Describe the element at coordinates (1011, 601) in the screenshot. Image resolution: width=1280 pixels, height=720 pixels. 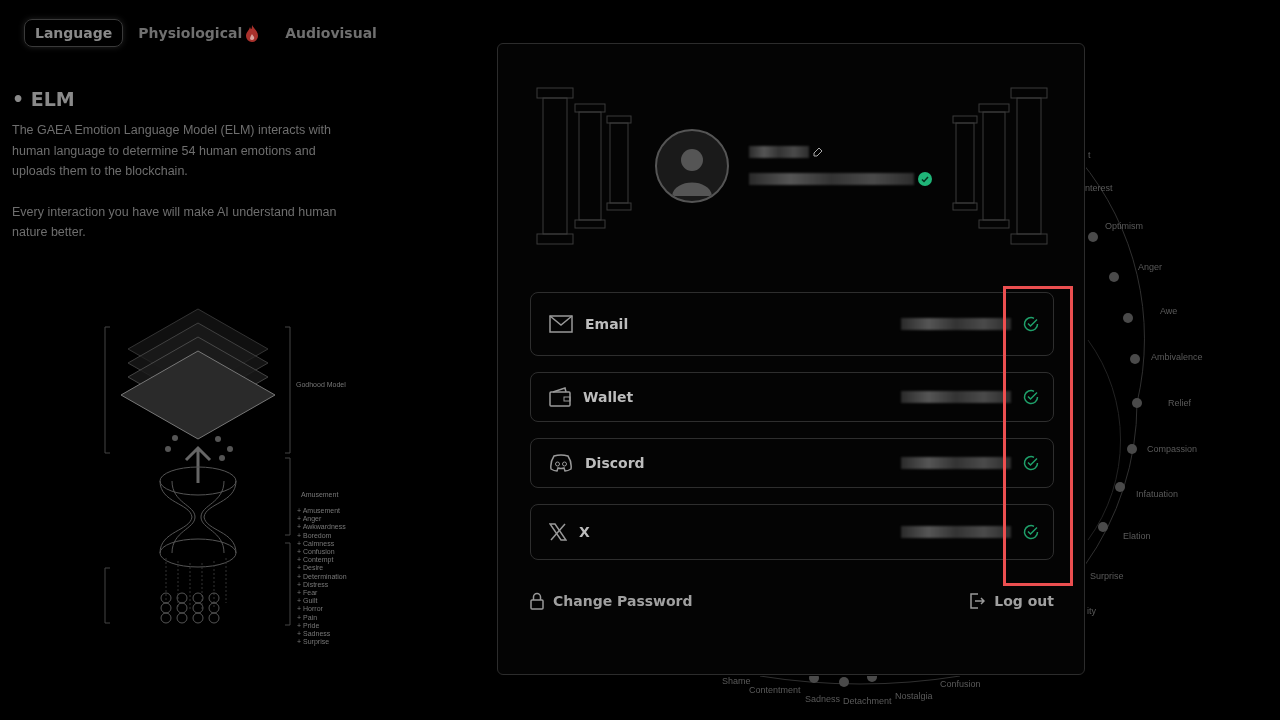
I see `log-out-link: Log out` at that location.